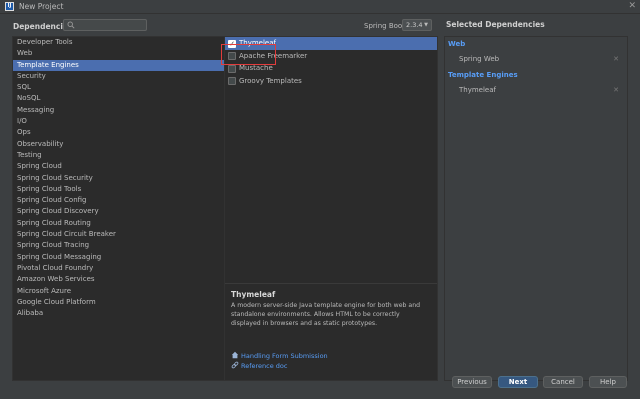 This screenshot has width=640, height=399. I want to click on category-item: Observability, so click(119, 144).